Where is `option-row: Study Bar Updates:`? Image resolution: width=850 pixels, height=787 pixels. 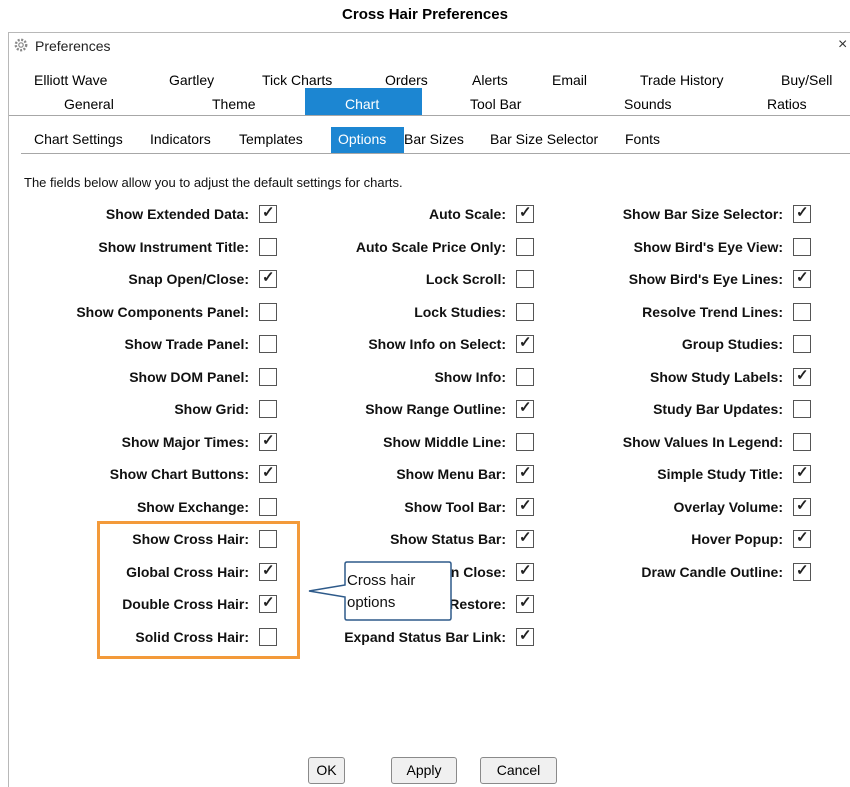
option-row: Study Bar Updates: is located at coordinates (681, 410).